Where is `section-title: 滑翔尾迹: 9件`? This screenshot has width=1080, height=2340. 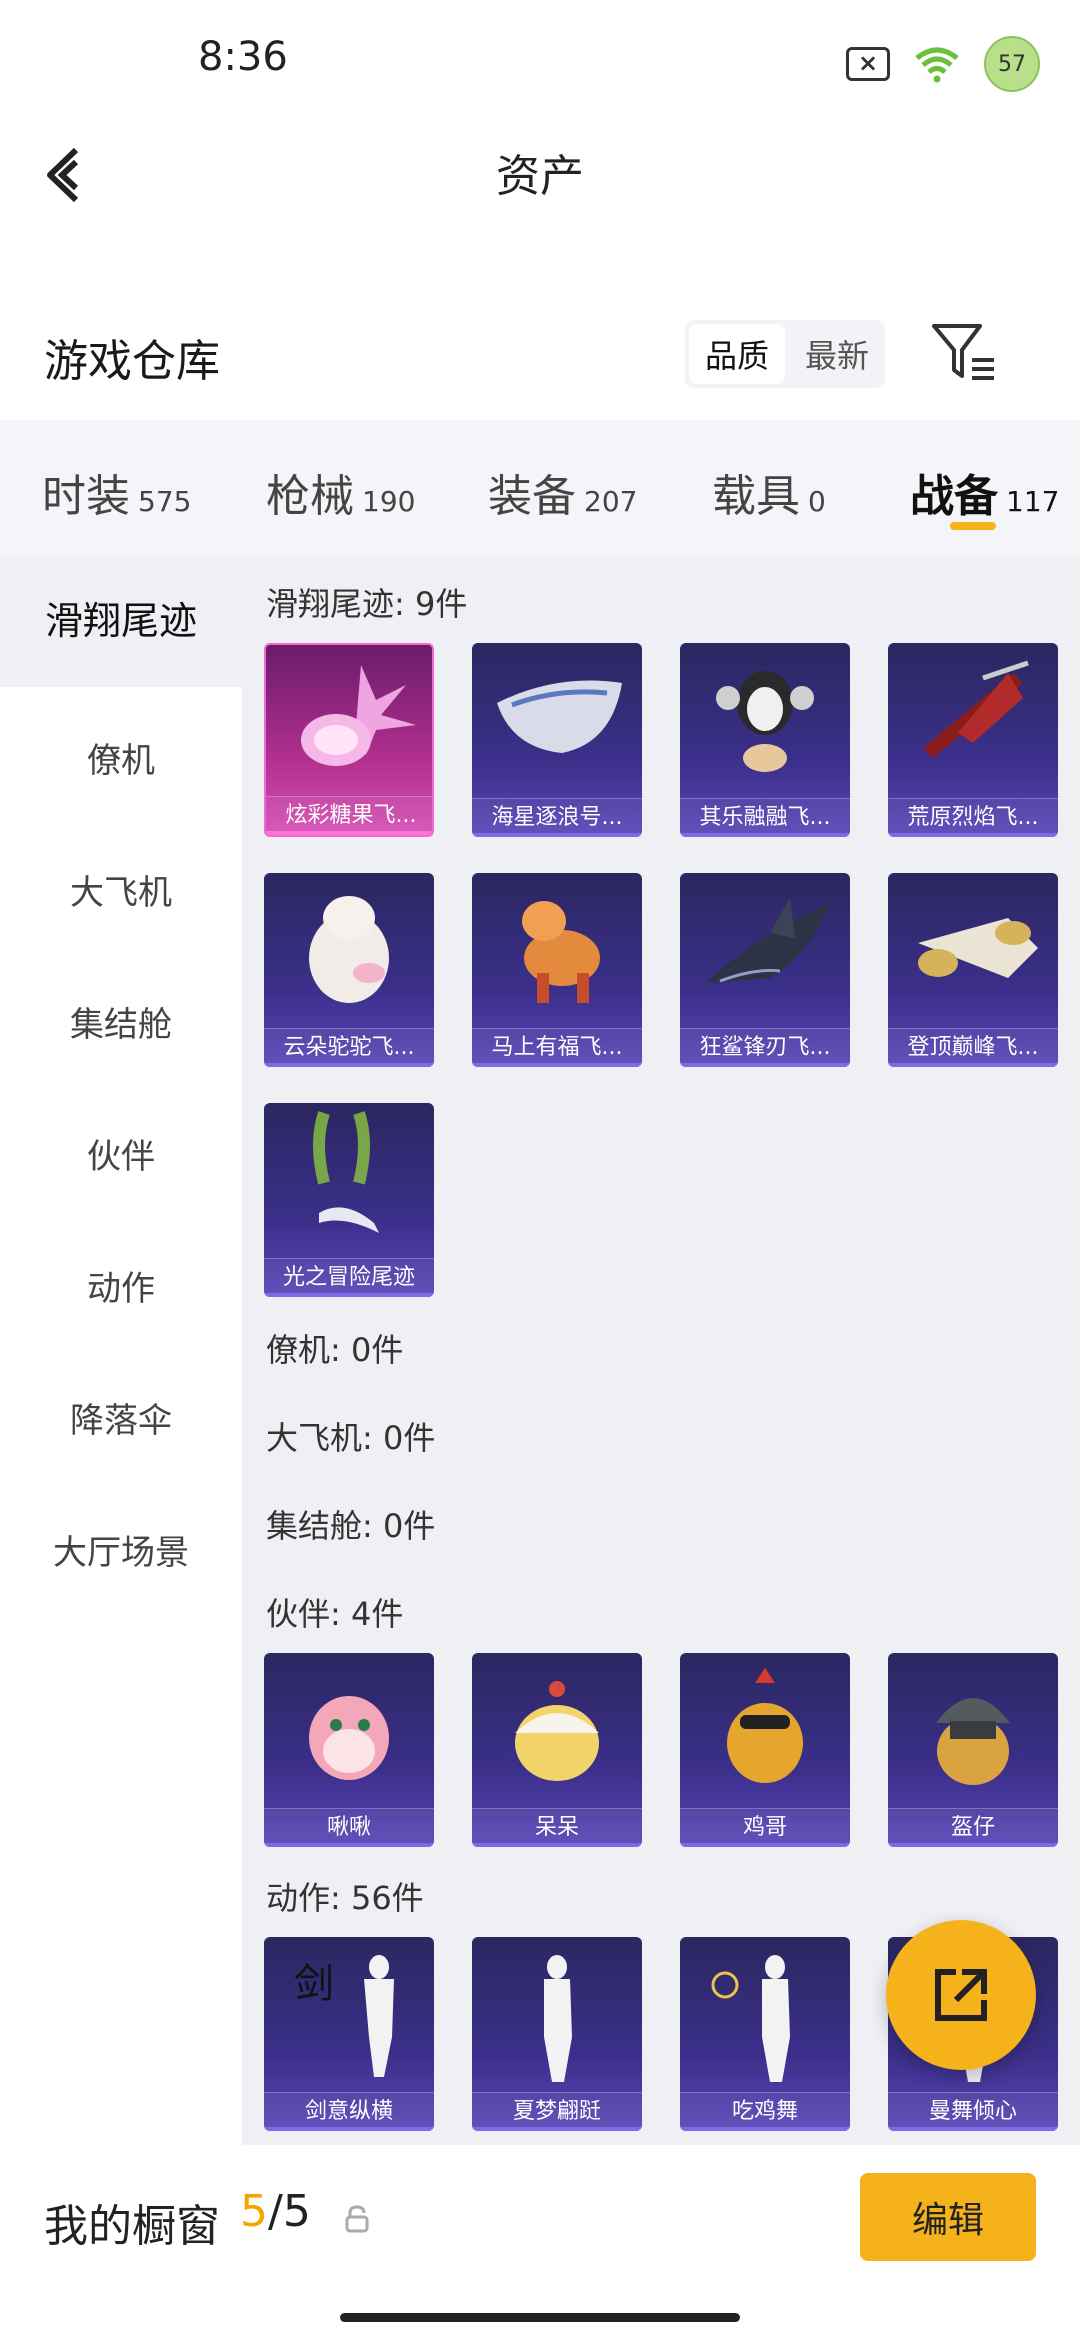
section-title: 滑翔尾迹: 9件 is located at coordinates (367, 604).